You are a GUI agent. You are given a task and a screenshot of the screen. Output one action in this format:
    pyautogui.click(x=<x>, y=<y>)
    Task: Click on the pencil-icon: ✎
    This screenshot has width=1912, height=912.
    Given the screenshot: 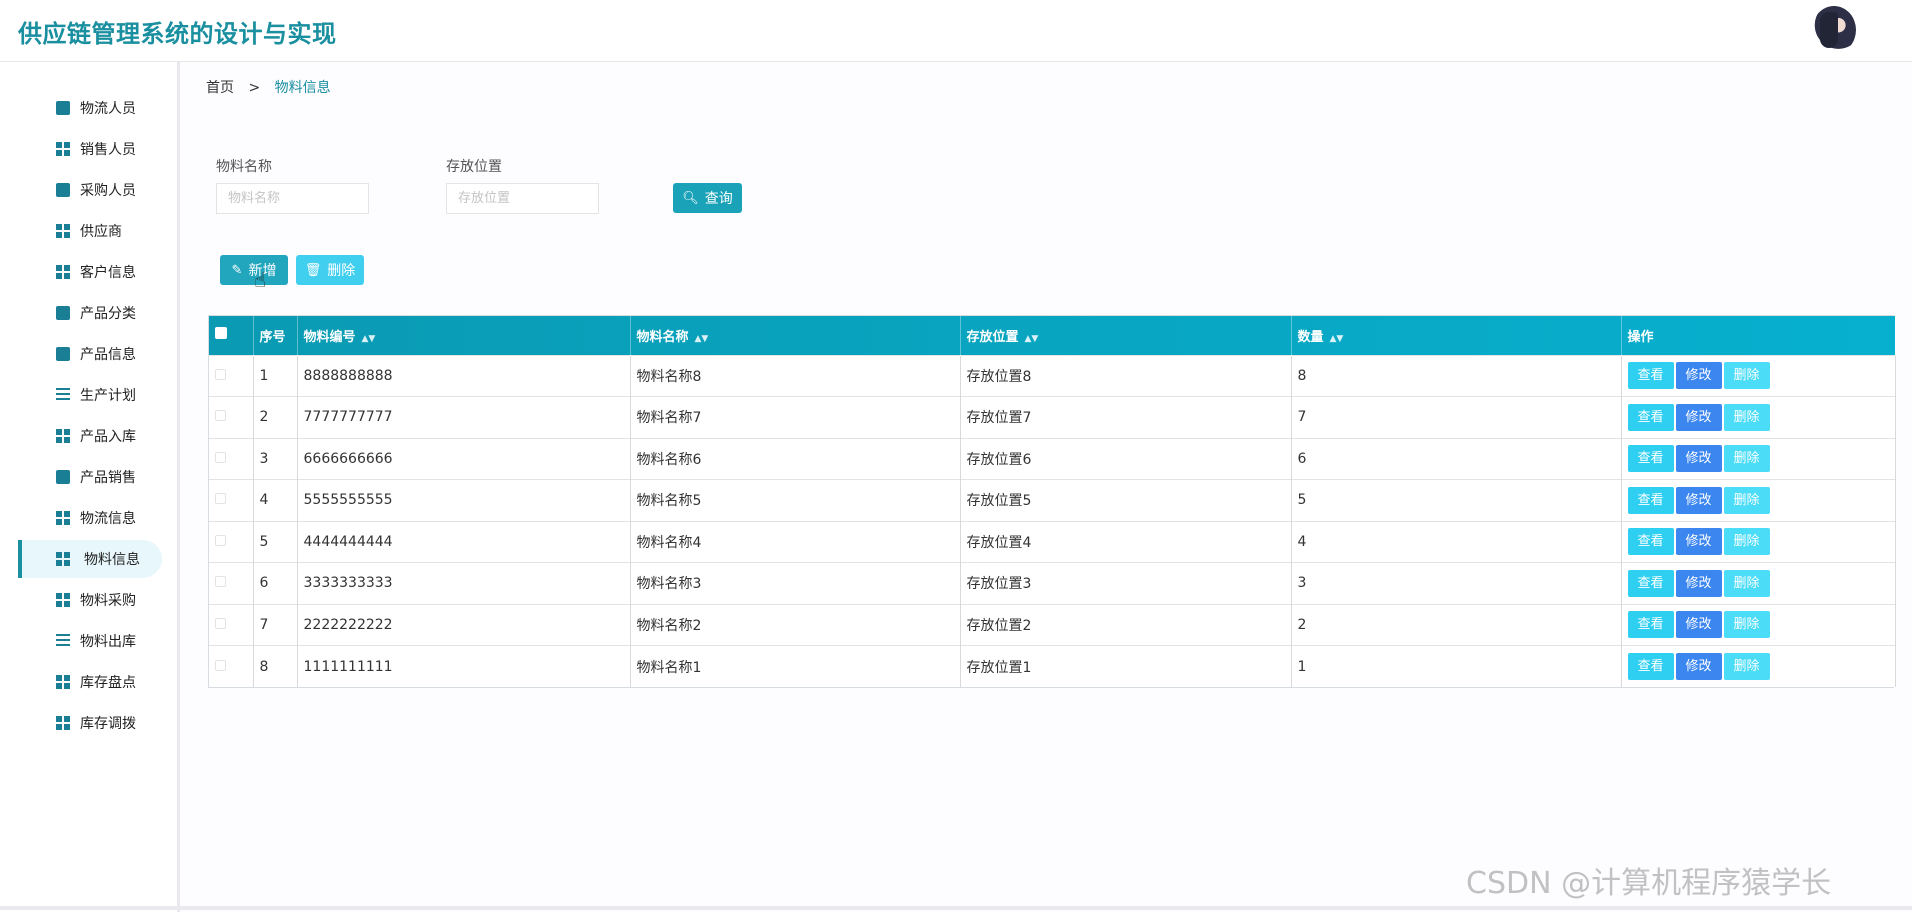 What is the action you would take?
    pyautogui.click(x=237, y=270)
    